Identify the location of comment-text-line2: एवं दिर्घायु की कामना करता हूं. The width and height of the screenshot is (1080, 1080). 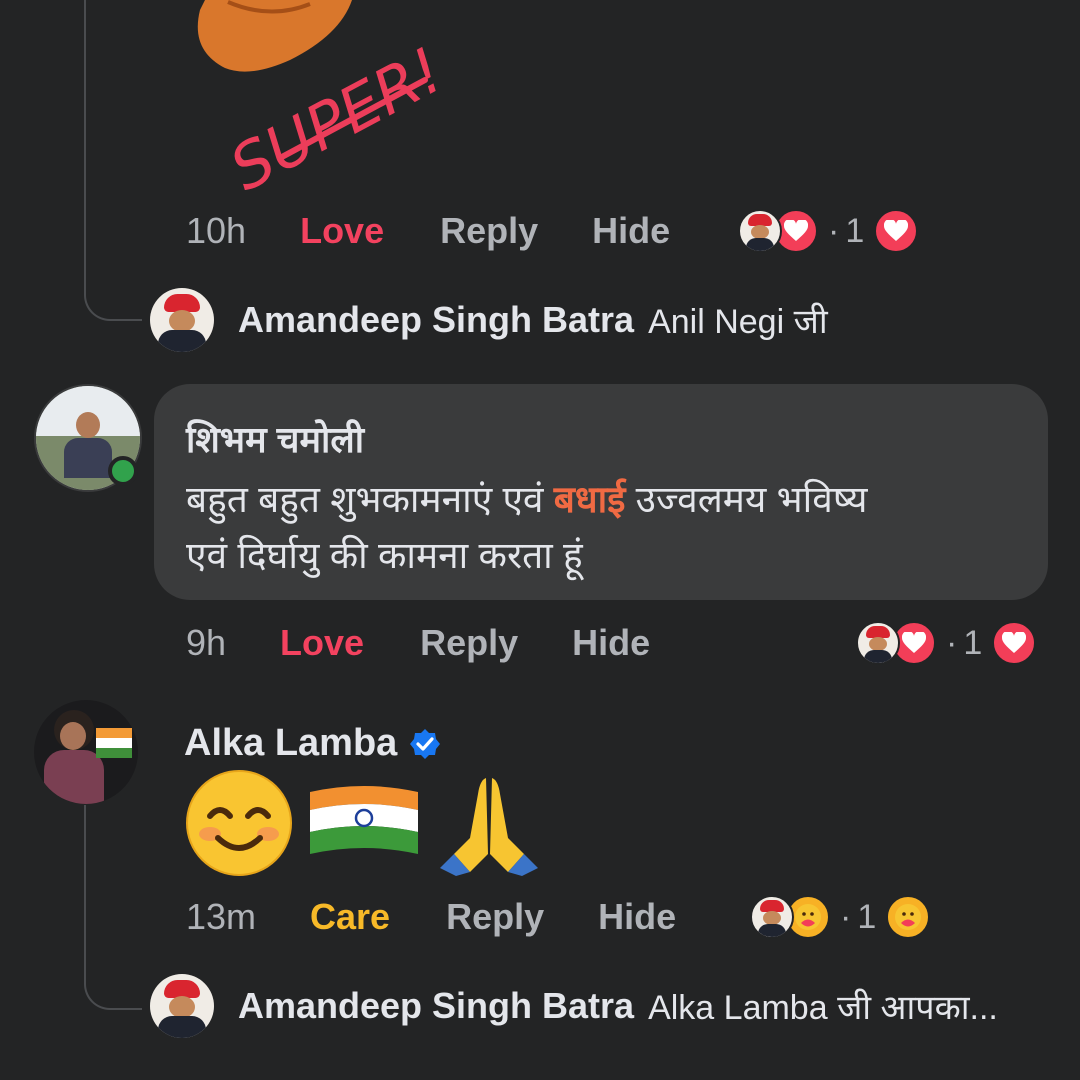
(384, 555).